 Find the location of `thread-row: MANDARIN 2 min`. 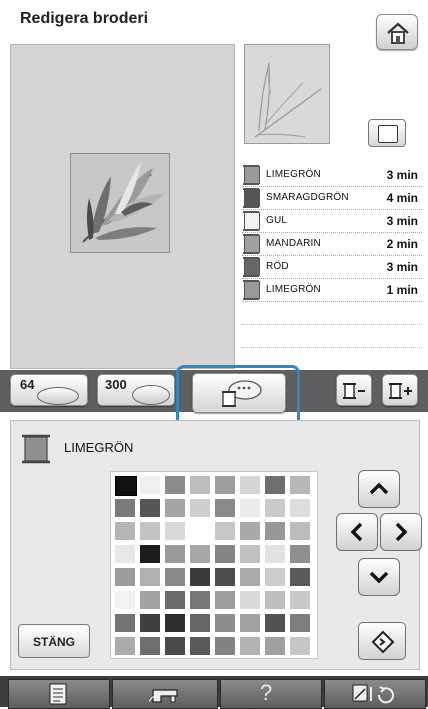

thread-row: MANDARIN 2 min is located at coordinates (332, 244).